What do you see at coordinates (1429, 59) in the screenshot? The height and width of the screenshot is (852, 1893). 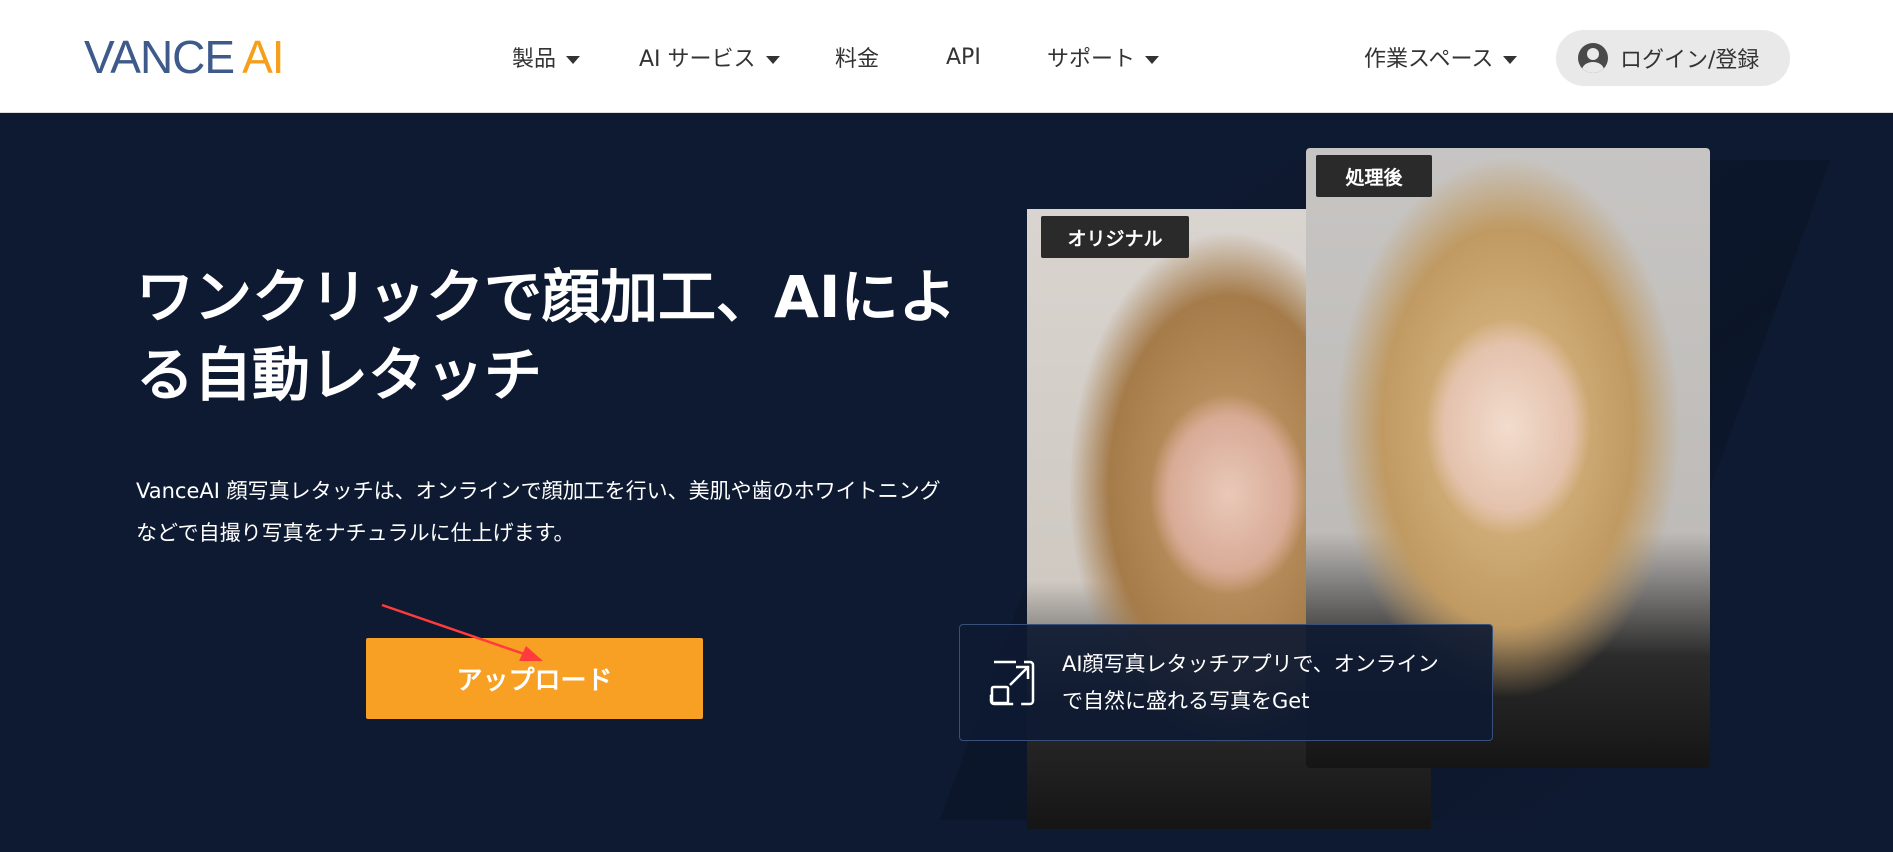 I see `nav-workspace-label: 作業スペース` at bounding box center [1429, 59].